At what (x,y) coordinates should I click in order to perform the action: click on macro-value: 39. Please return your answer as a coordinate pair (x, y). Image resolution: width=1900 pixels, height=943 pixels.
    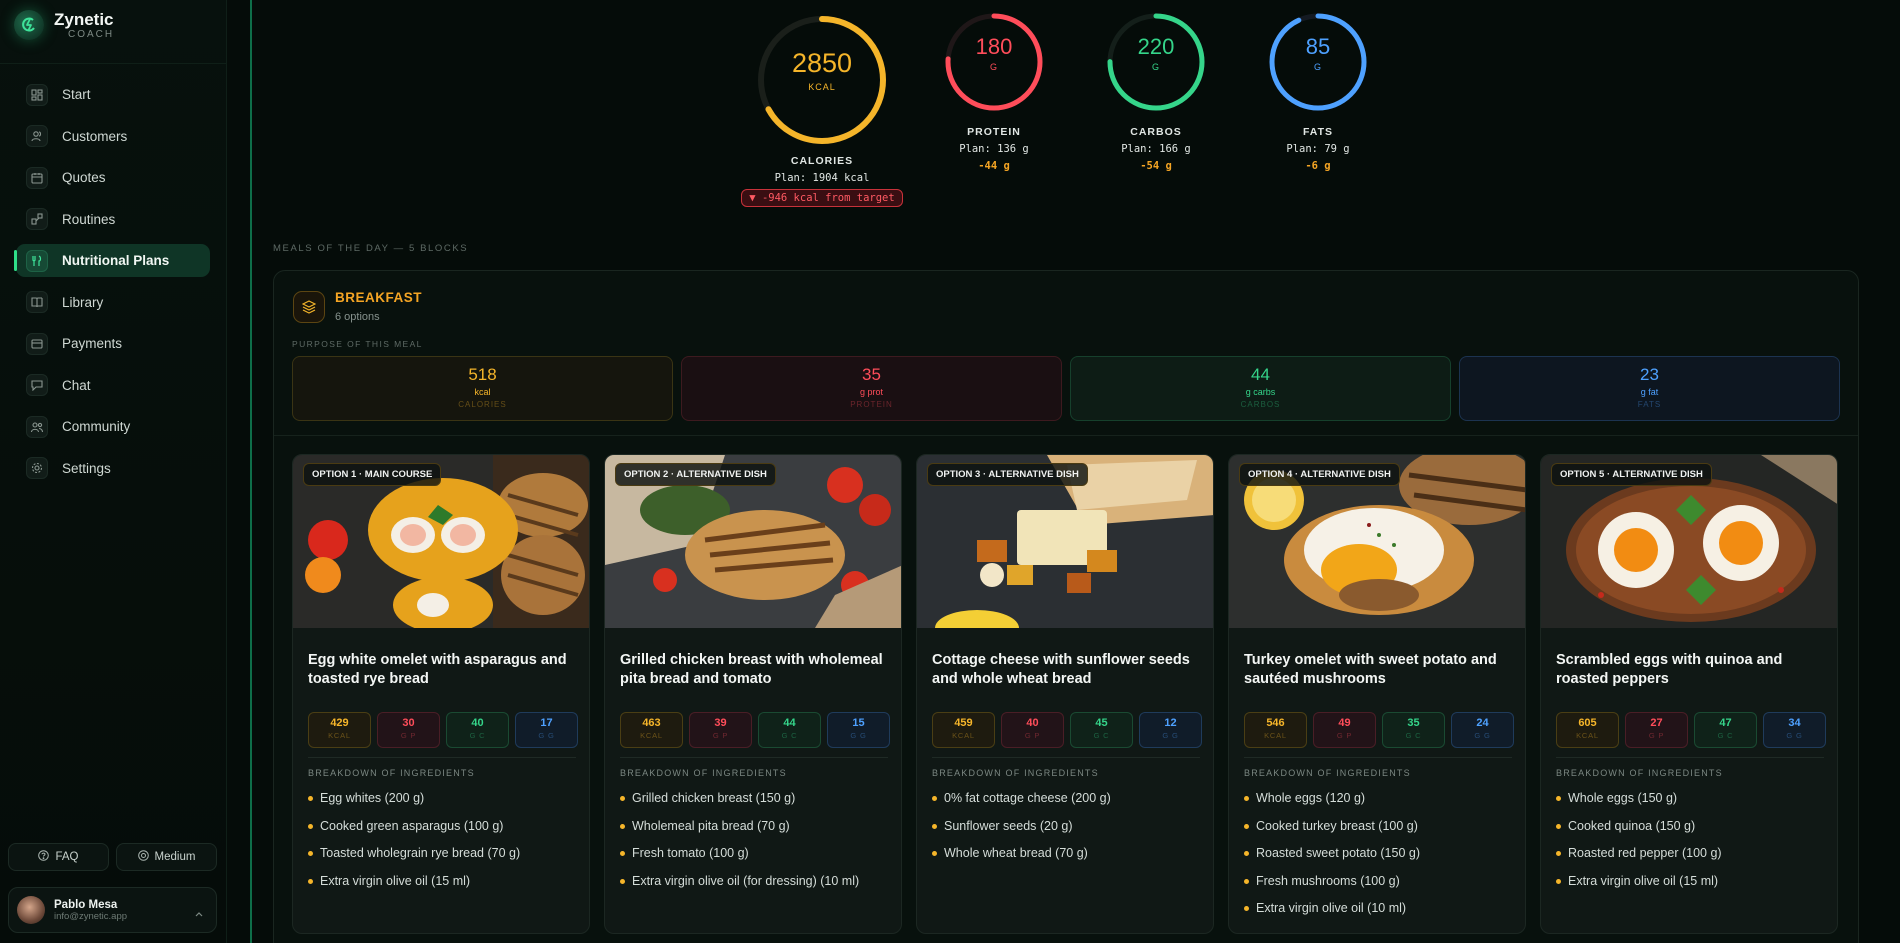
    Looking at the image, I should click on (720, 723).